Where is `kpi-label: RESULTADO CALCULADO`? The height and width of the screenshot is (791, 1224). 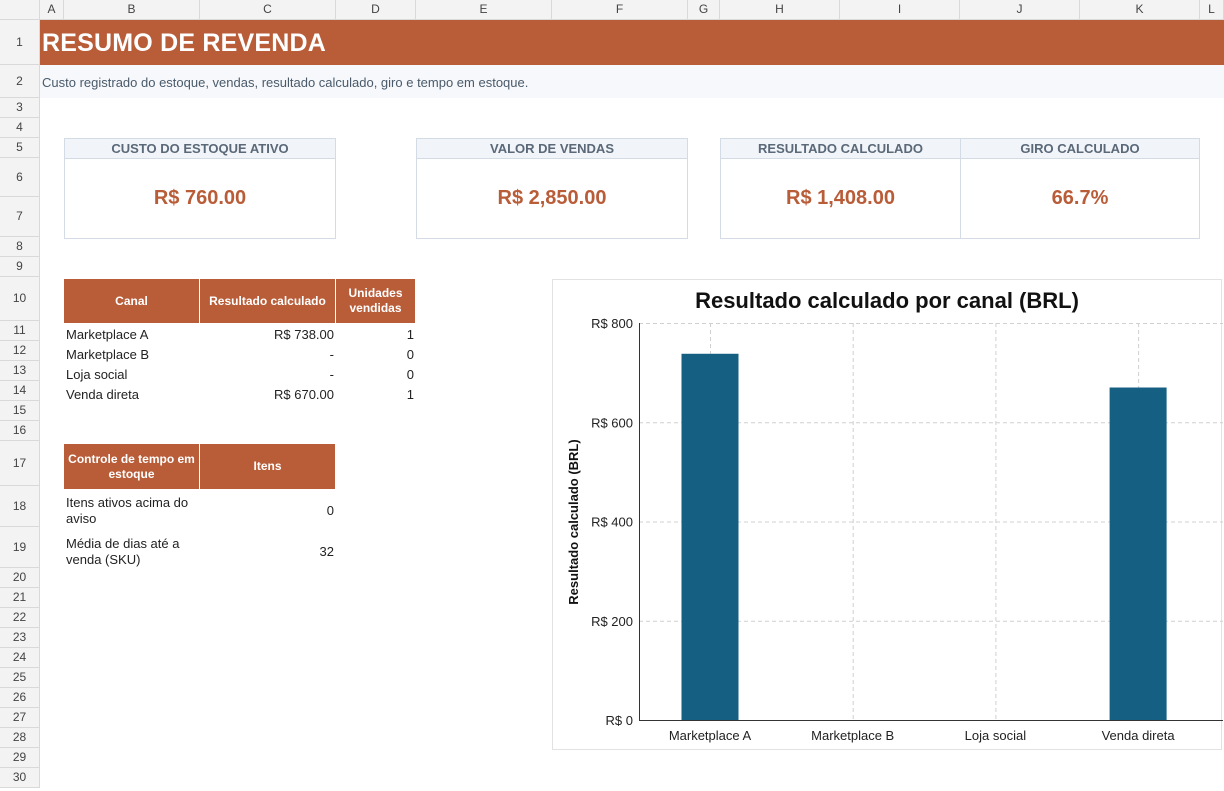 kpi-label: RESULTADO CALCULADO is located at coordinates (840, 149).